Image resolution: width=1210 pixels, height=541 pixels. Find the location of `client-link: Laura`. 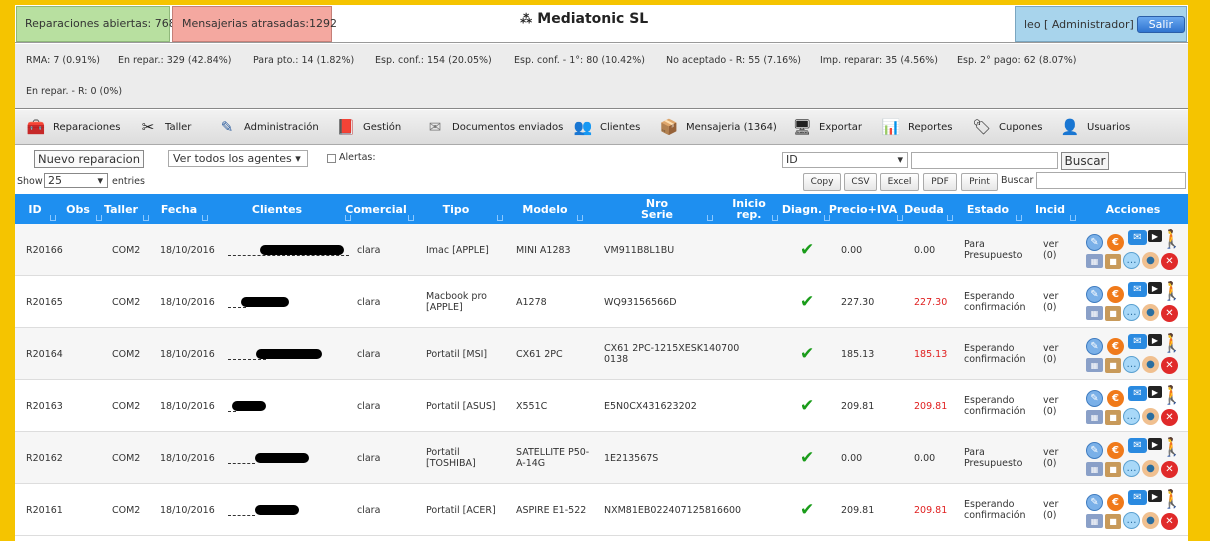

client-link: Laura is located at coordinates (263, 510).